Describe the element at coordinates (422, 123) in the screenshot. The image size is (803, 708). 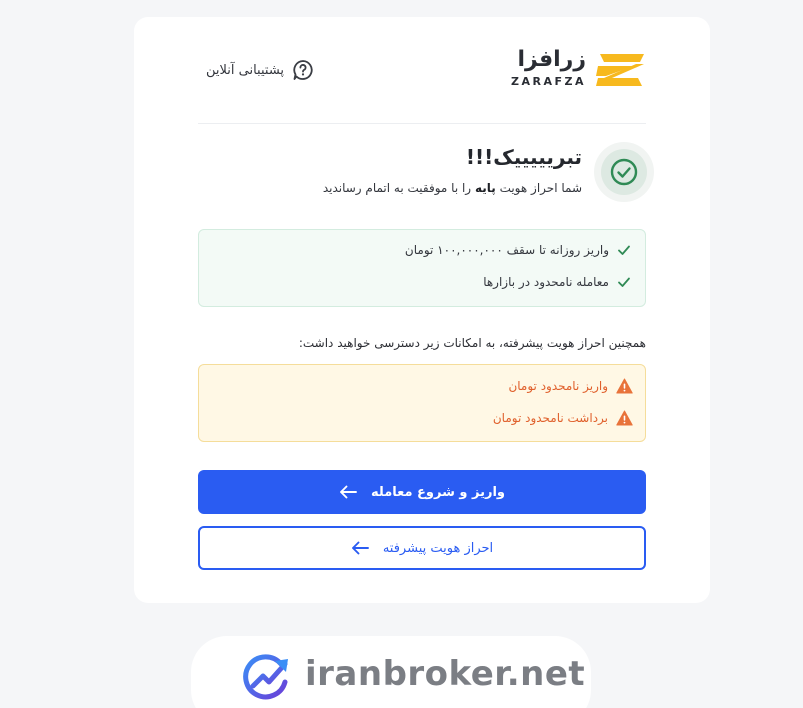
I see `header-divider` at that location.